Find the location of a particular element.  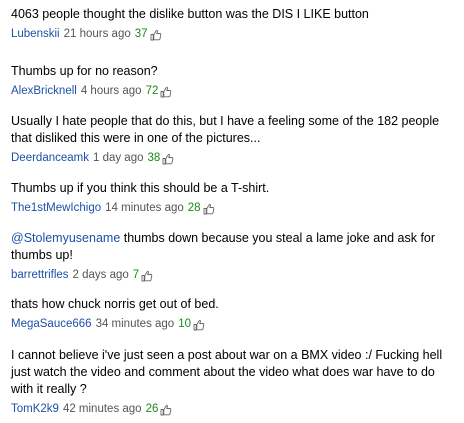

comment-author-link: MegaSauce666 is located at coordinates (51, 324).